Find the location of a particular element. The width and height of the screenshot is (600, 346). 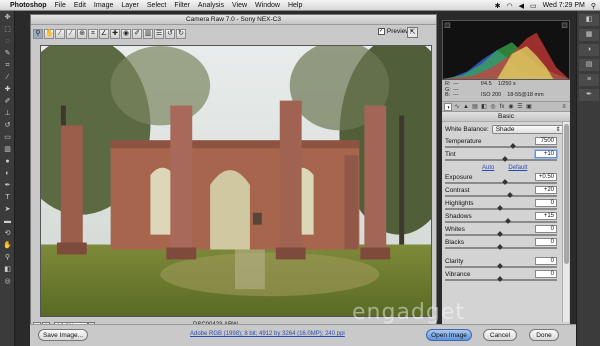

targeted-adjust-icon: ⊕ is located at coordinates (82, 34).